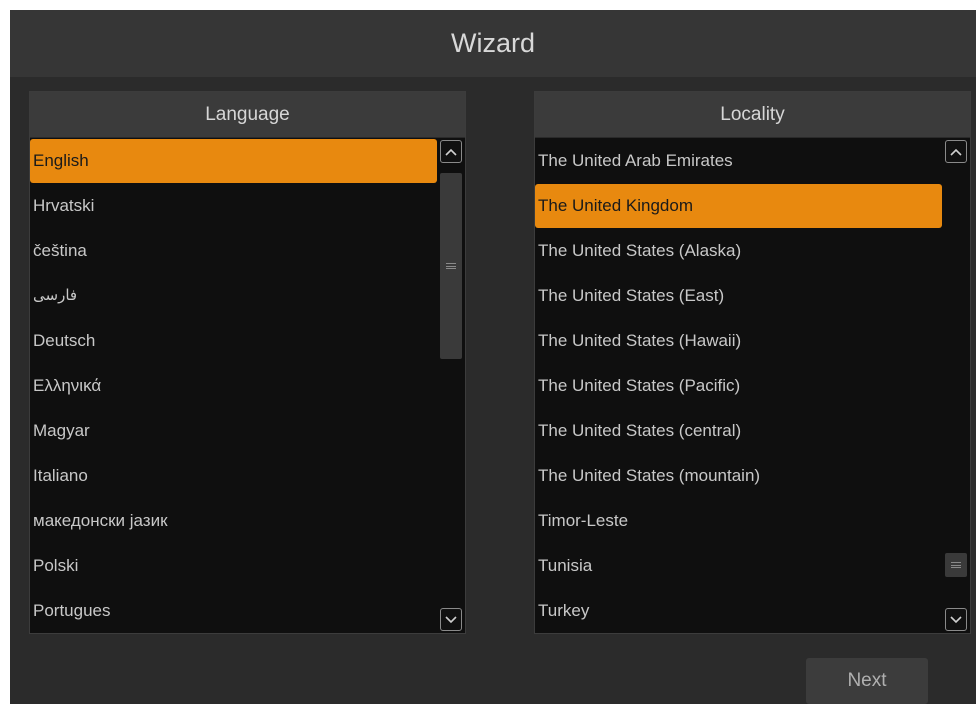 This screenshot has height=704, width=976. What do you see at coordinates (234, 250) in the screenshot?
I see `language-item-cestina: čeština` at bounding box center [234, 250].